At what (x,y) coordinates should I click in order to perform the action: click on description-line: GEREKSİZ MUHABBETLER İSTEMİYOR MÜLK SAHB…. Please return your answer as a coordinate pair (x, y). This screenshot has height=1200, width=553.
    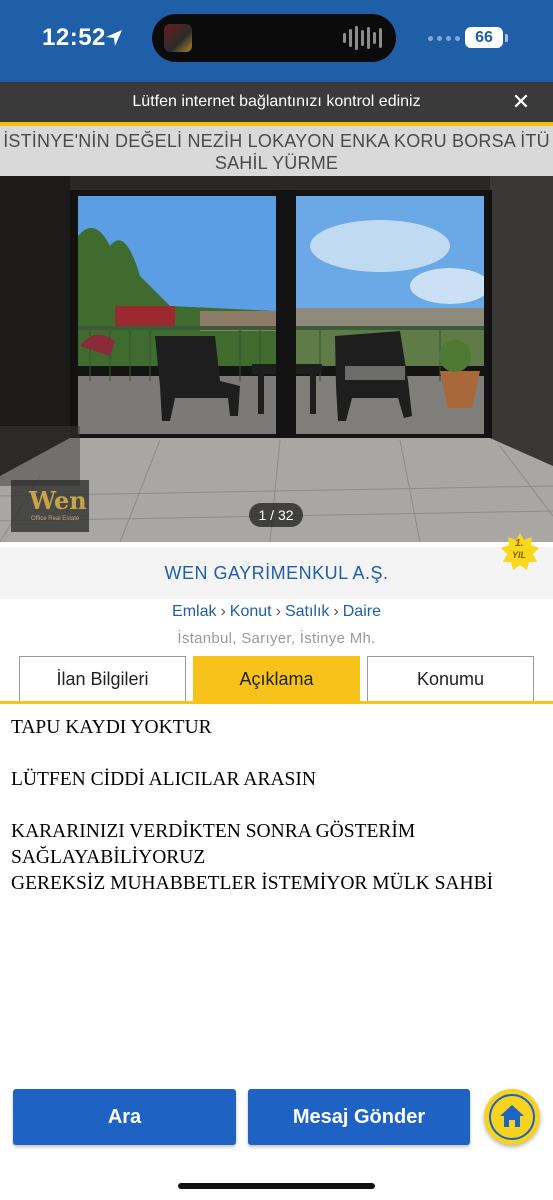
    Looking at the image, I should click on (252, 883).